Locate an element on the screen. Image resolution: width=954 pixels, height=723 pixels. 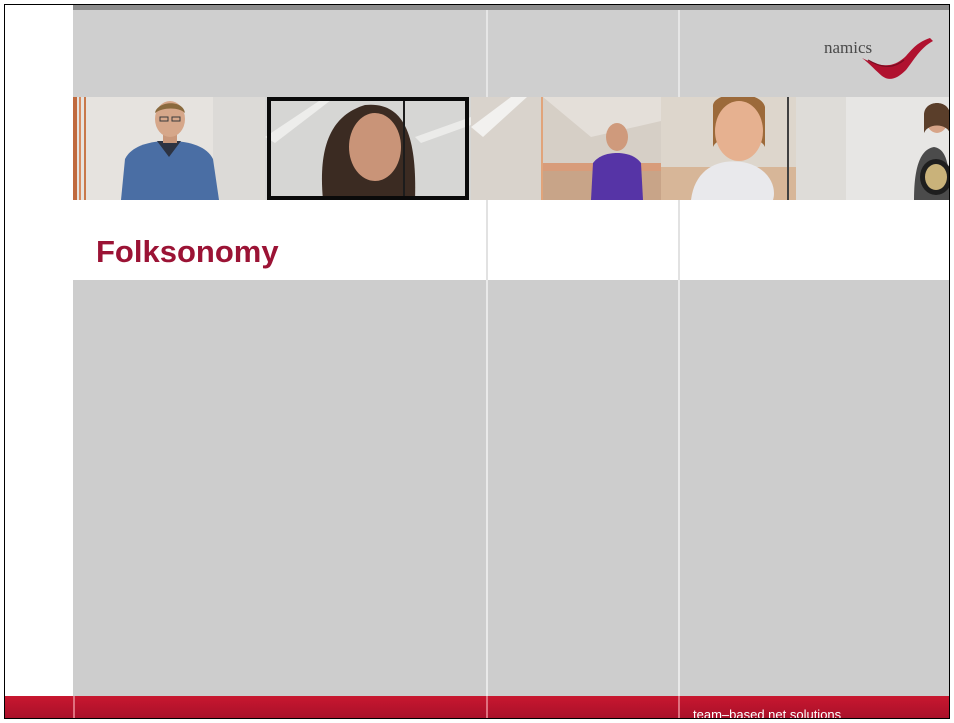
slide-title: Folksonomy is located at coordinates (187, 251).